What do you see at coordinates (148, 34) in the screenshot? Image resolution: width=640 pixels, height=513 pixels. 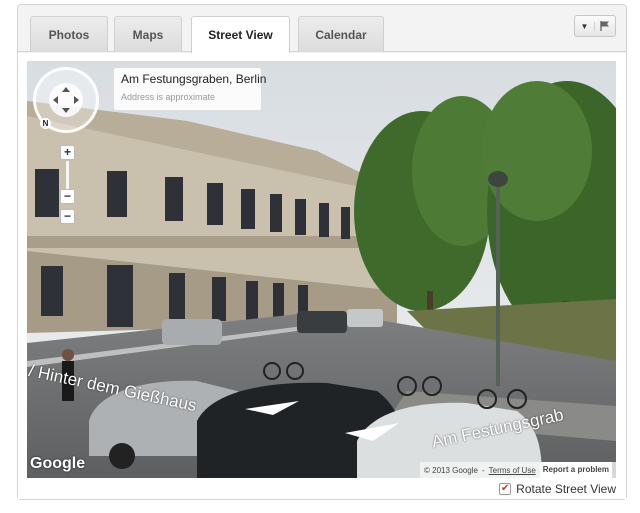 I see `tab-maps: Maps` at bounding box center [148, 34].